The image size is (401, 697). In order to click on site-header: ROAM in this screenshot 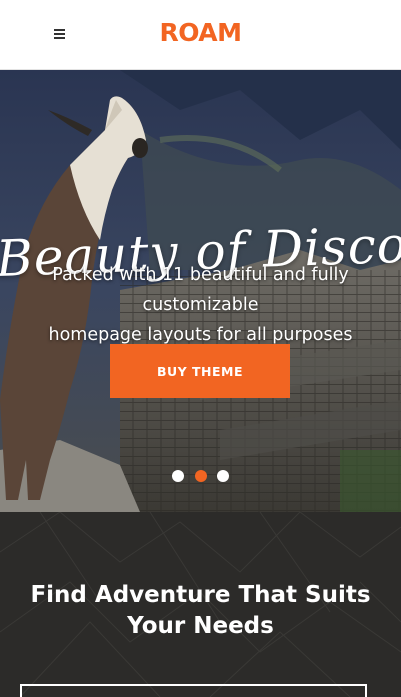, I will do `click(200, 35)`.